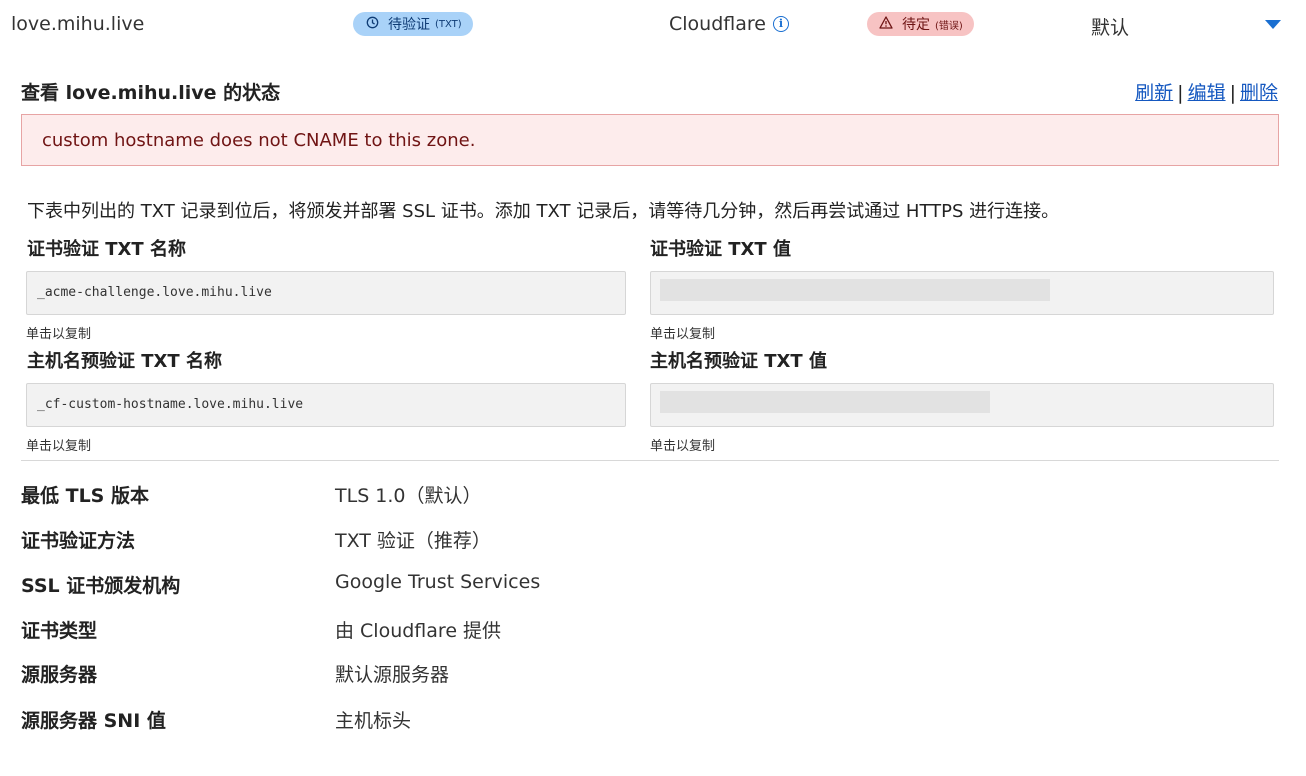 The height and width of the screenshot is (776, 1306). I want to click on provider-cell: Cloudflare i, so click(729, 24).